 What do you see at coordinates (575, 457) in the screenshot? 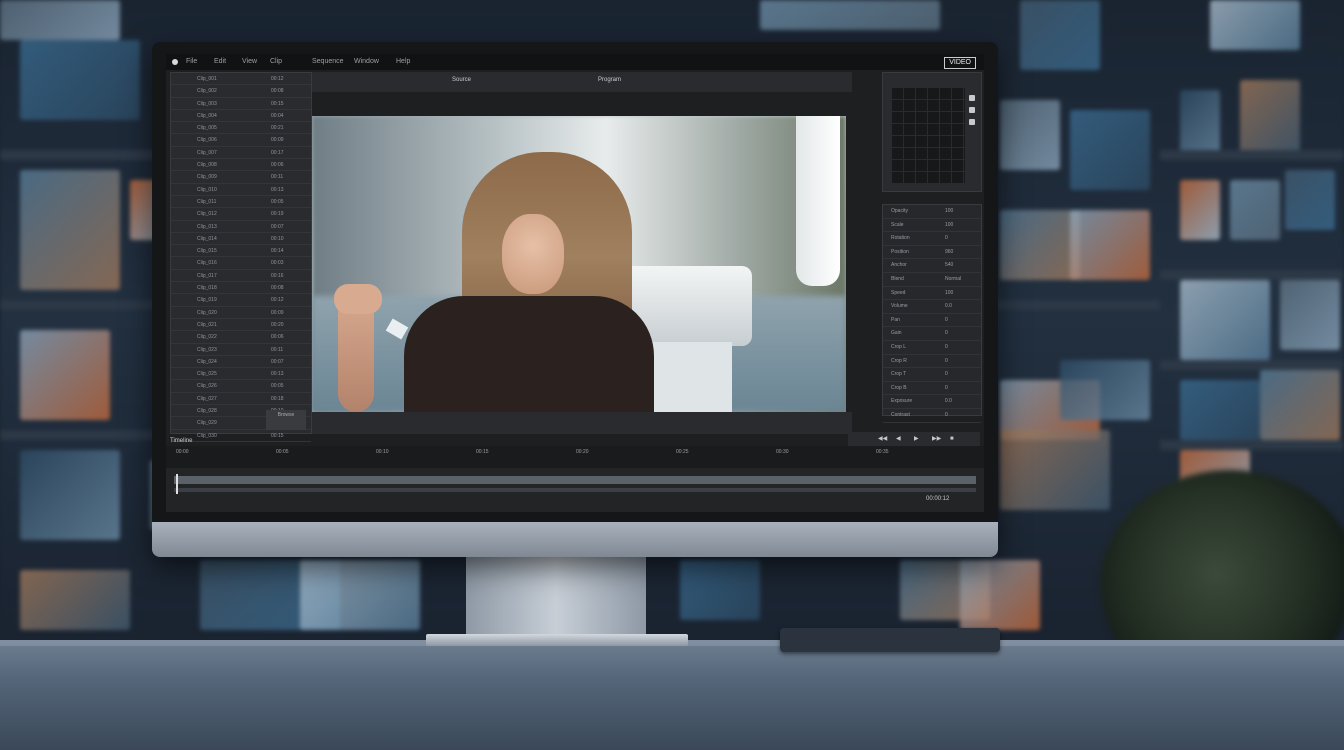
I see `timeline-ruler: 00:00 00:05 00:10 00:15 00:20 00:25 00:30 00:35` at bounding box center [575, 457].